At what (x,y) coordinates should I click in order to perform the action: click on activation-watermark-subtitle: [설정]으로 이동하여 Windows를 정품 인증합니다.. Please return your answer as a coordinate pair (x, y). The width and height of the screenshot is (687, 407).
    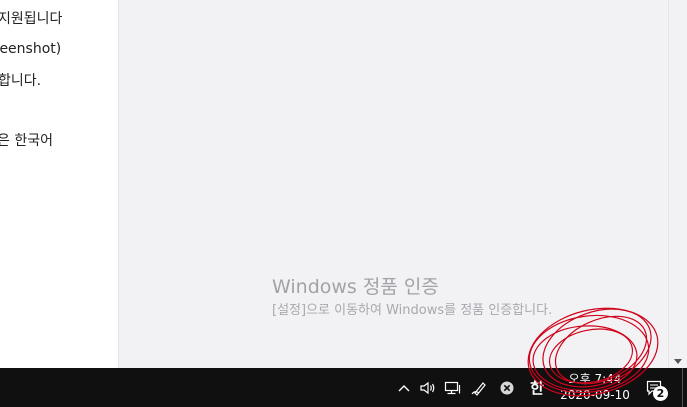
    Looking at the image, I should click on (412, 310).